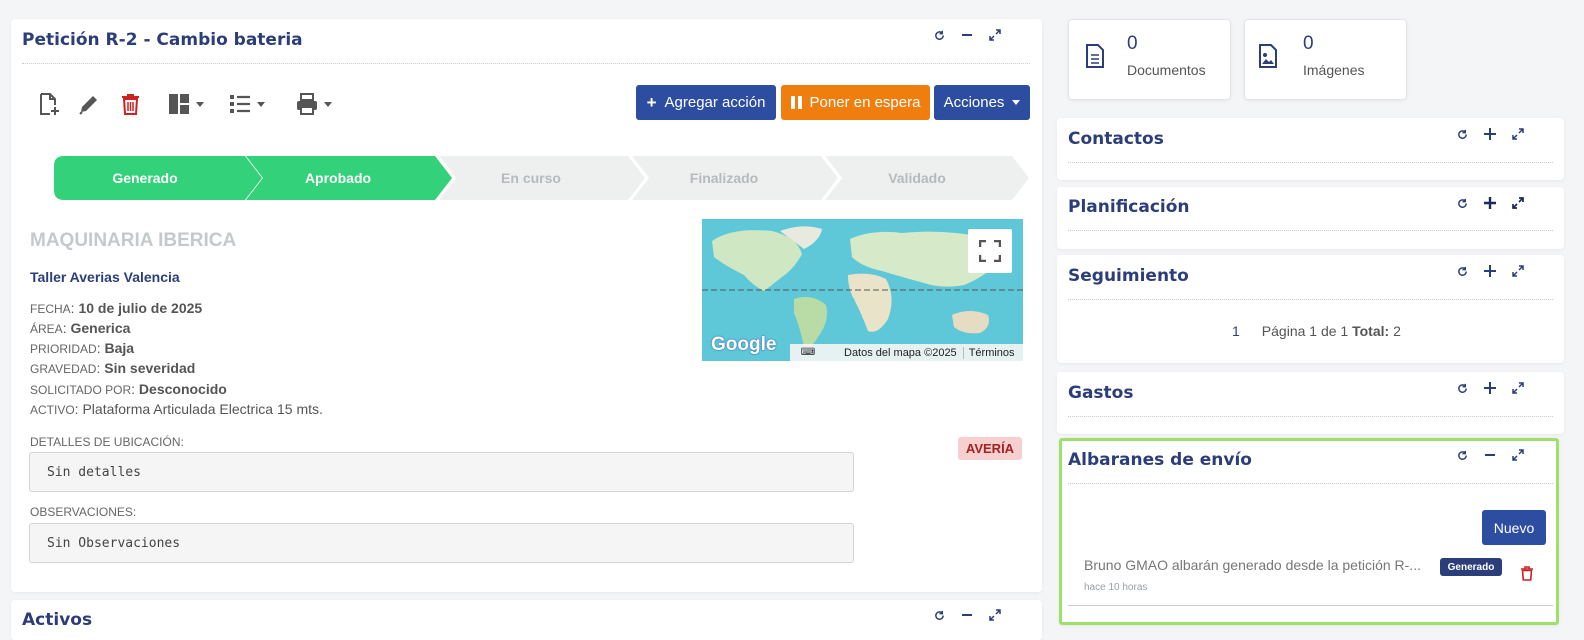 The width and height of the screenshot is (1584, 640). I want to click on detail-prioridad: Prioridad: Baja, so click(82, 348).